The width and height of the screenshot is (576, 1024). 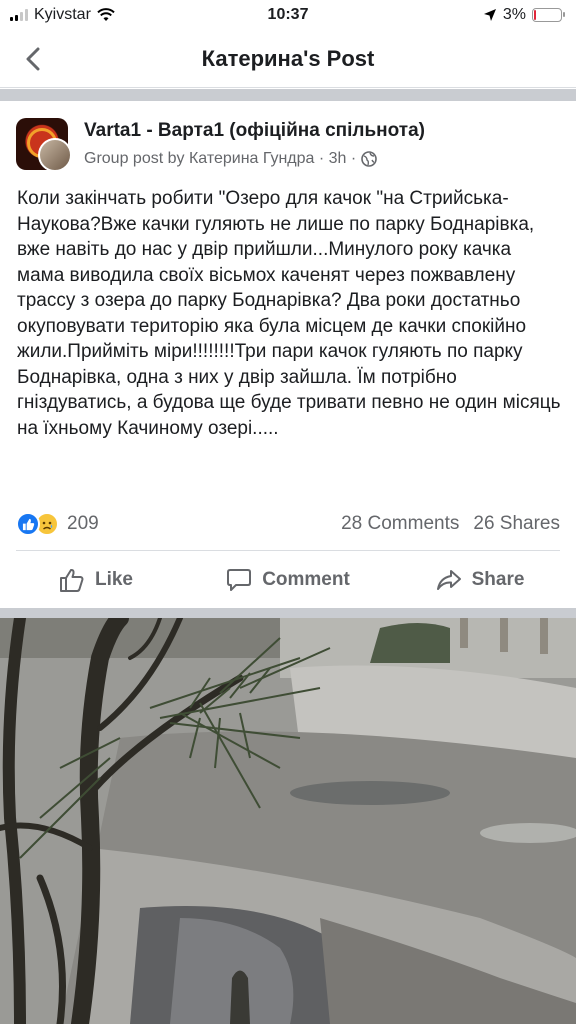 What do you see at coordinates (369, 159) in the screenshot?
I see `globe-icon` at bounding box center [369, 159].